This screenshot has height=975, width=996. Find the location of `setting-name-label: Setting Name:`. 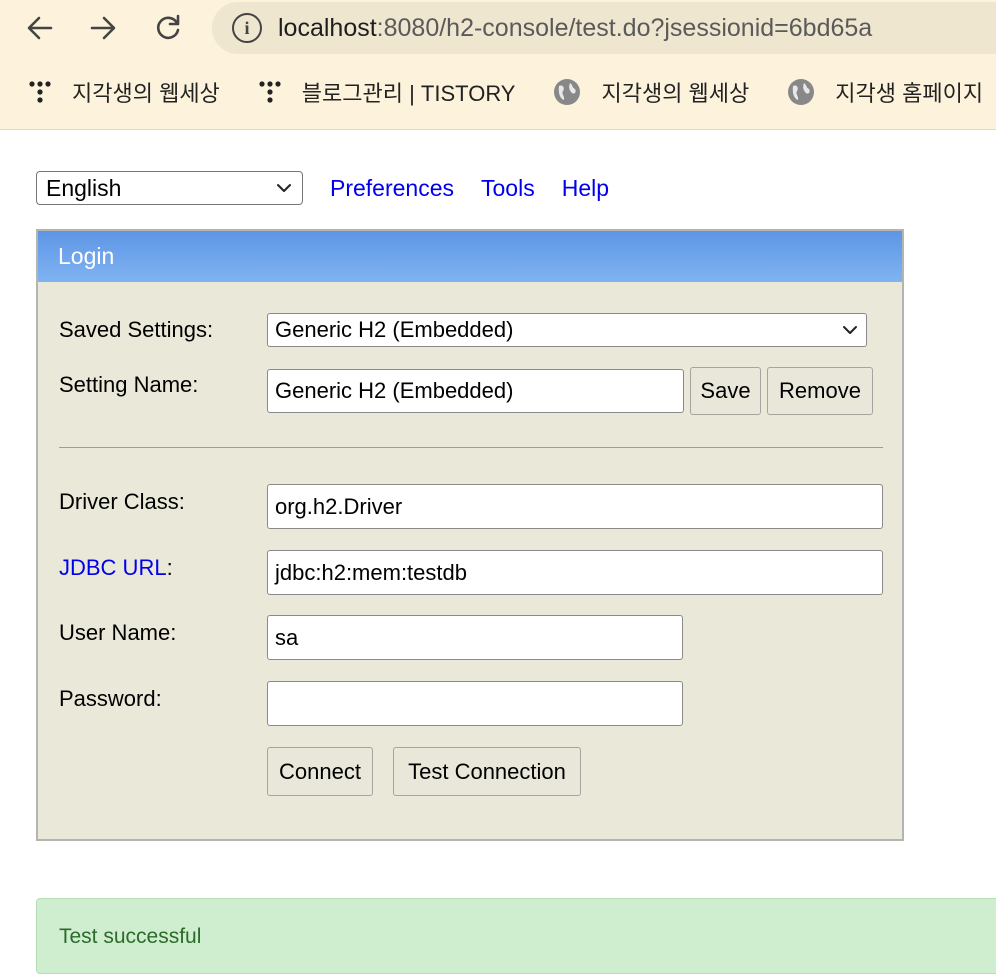

setting-name-label: Setting Name: is located at coordinates (129, 384).